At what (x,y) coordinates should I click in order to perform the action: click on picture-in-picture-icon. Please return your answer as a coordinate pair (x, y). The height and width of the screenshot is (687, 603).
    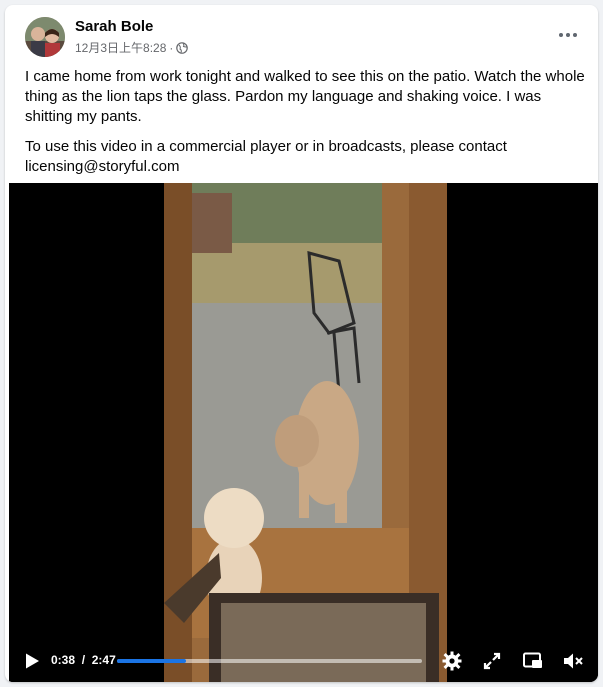
    Looking at the image, I should click on (533, 661).